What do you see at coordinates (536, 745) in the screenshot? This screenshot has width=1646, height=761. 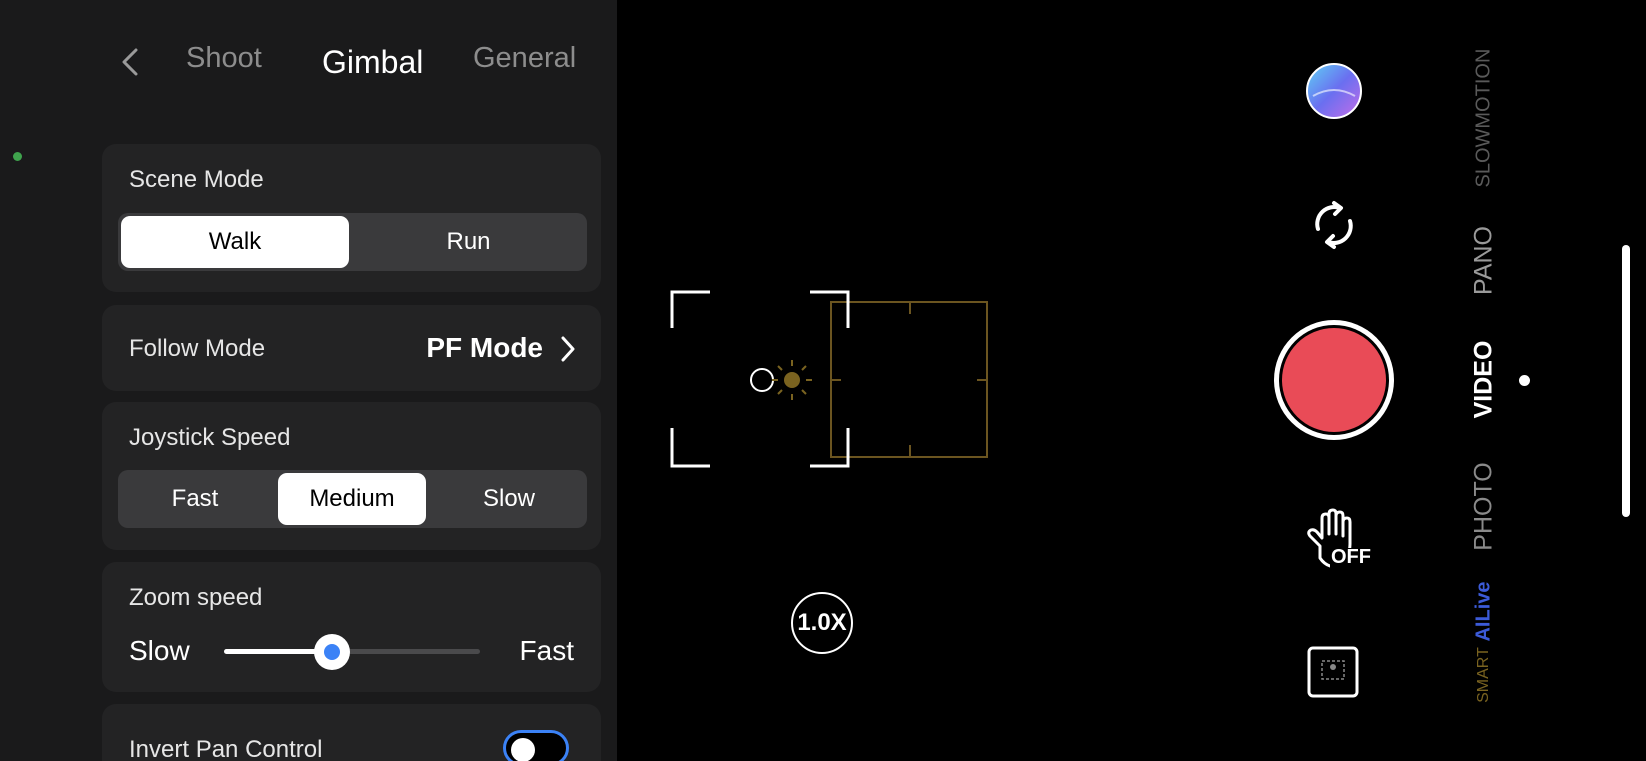 I see `invert-pan-toggle` at bounding box center [536, 745].